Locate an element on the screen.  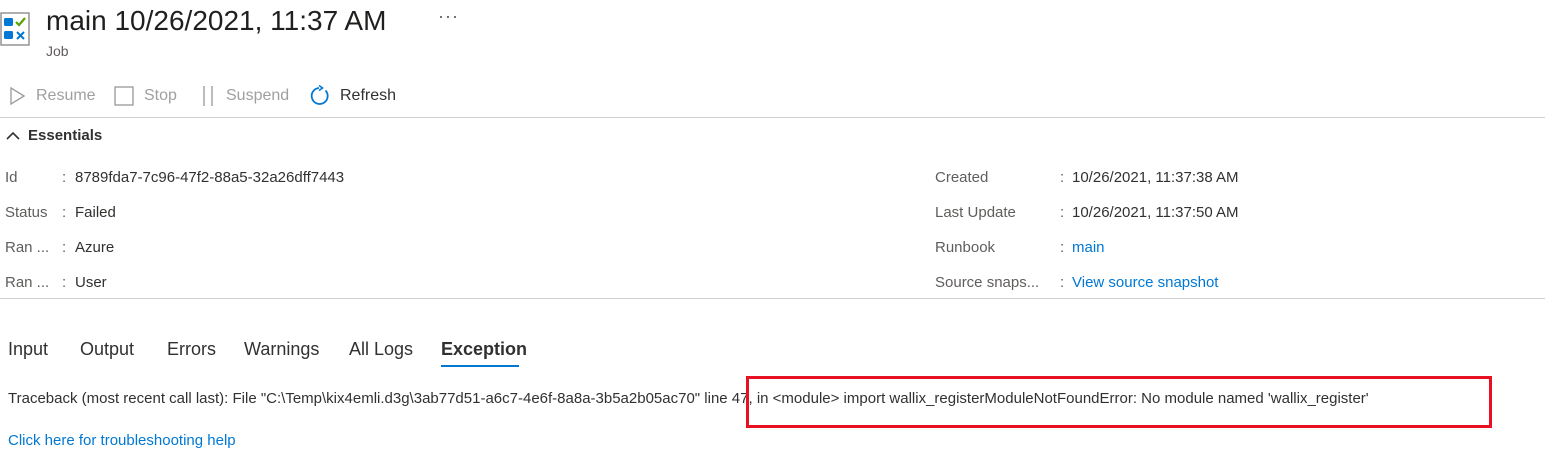
suspend-button: Suspend is located at coordinates (244, 96).